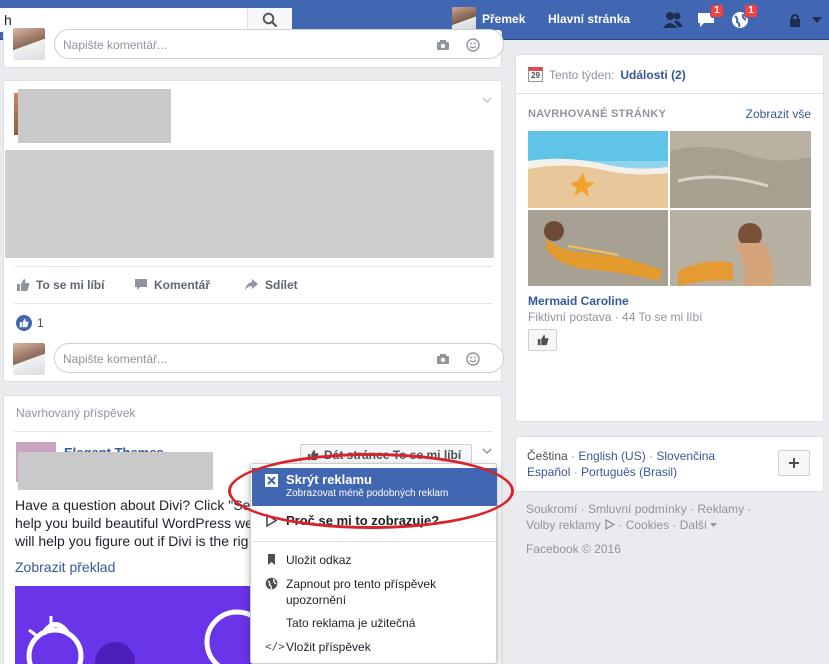  I want to click on reactions-summary: 1, so click(30, 323).